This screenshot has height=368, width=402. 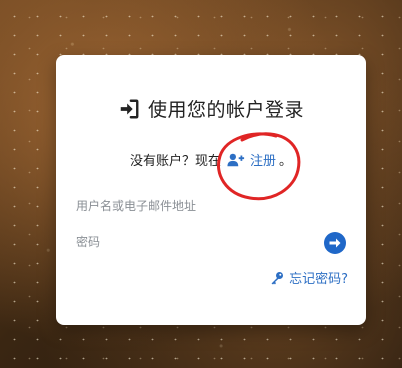 I want to click on signup-prompt-text: 没有账户？现在, so click(x=175, y=161).